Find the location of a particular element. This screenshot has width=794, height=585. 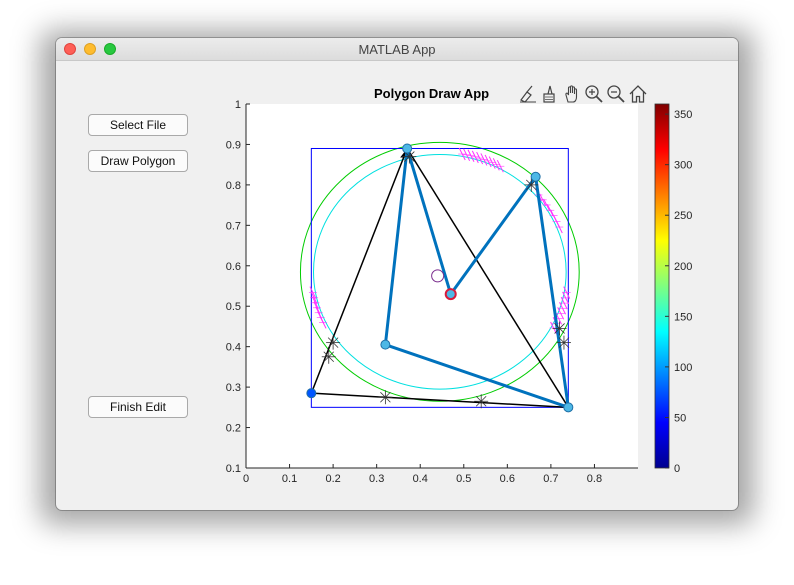

colorbar-tick-label: 100 is located at coordinates (683, 368).